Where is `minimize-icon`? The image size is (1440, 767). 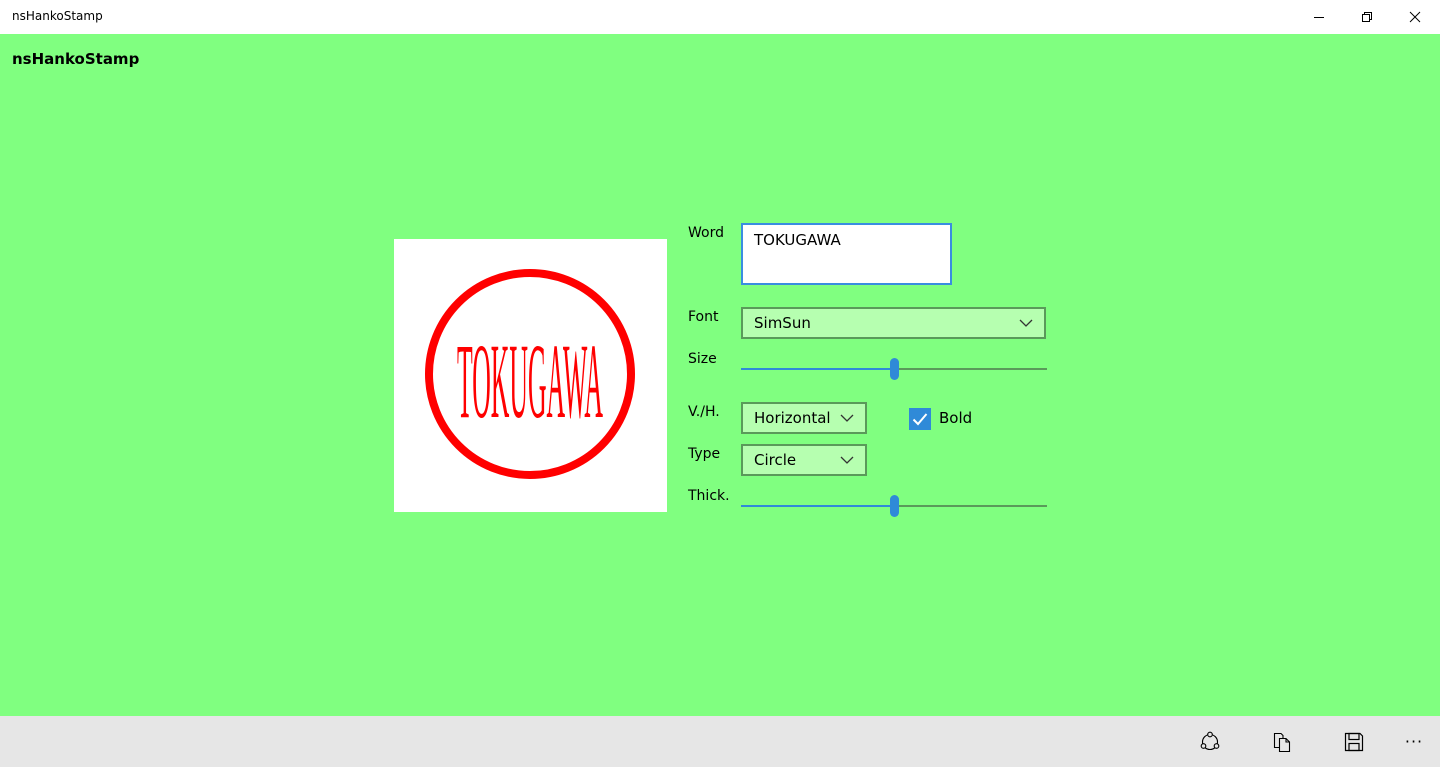 minimize-icon is located at coordinates (1319, 17).